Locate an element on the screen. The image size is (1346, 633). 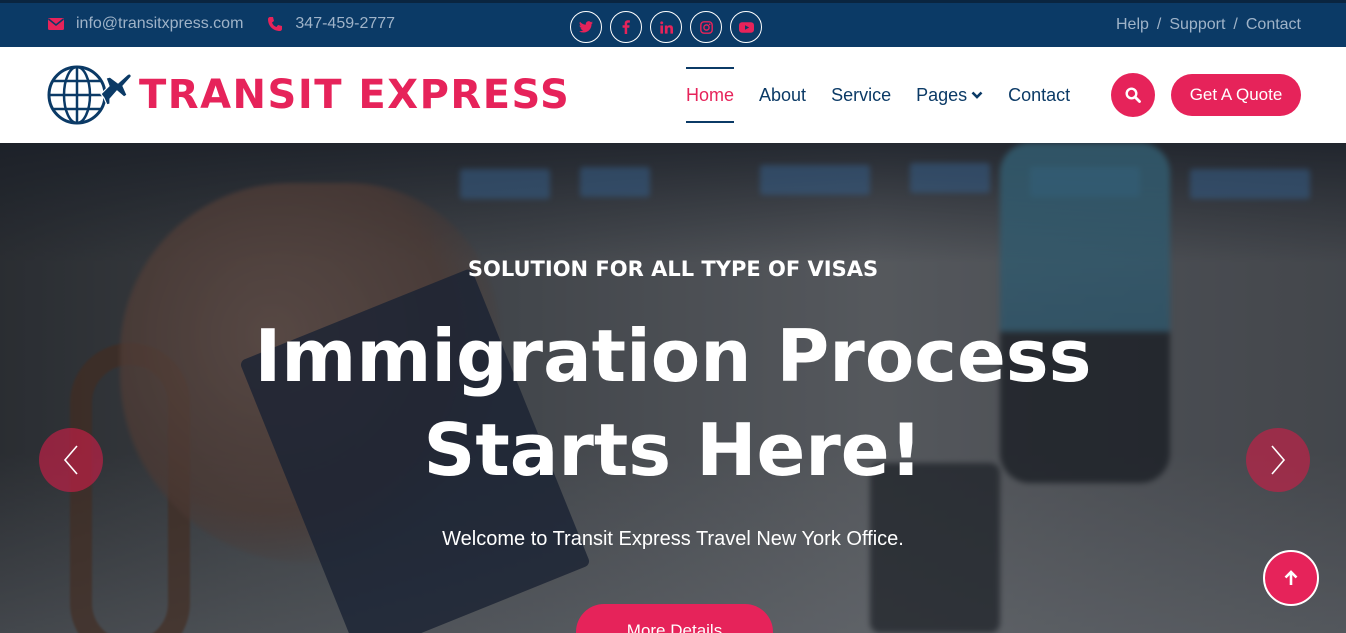
nav-home: Home is located at coordinates (710, 95).